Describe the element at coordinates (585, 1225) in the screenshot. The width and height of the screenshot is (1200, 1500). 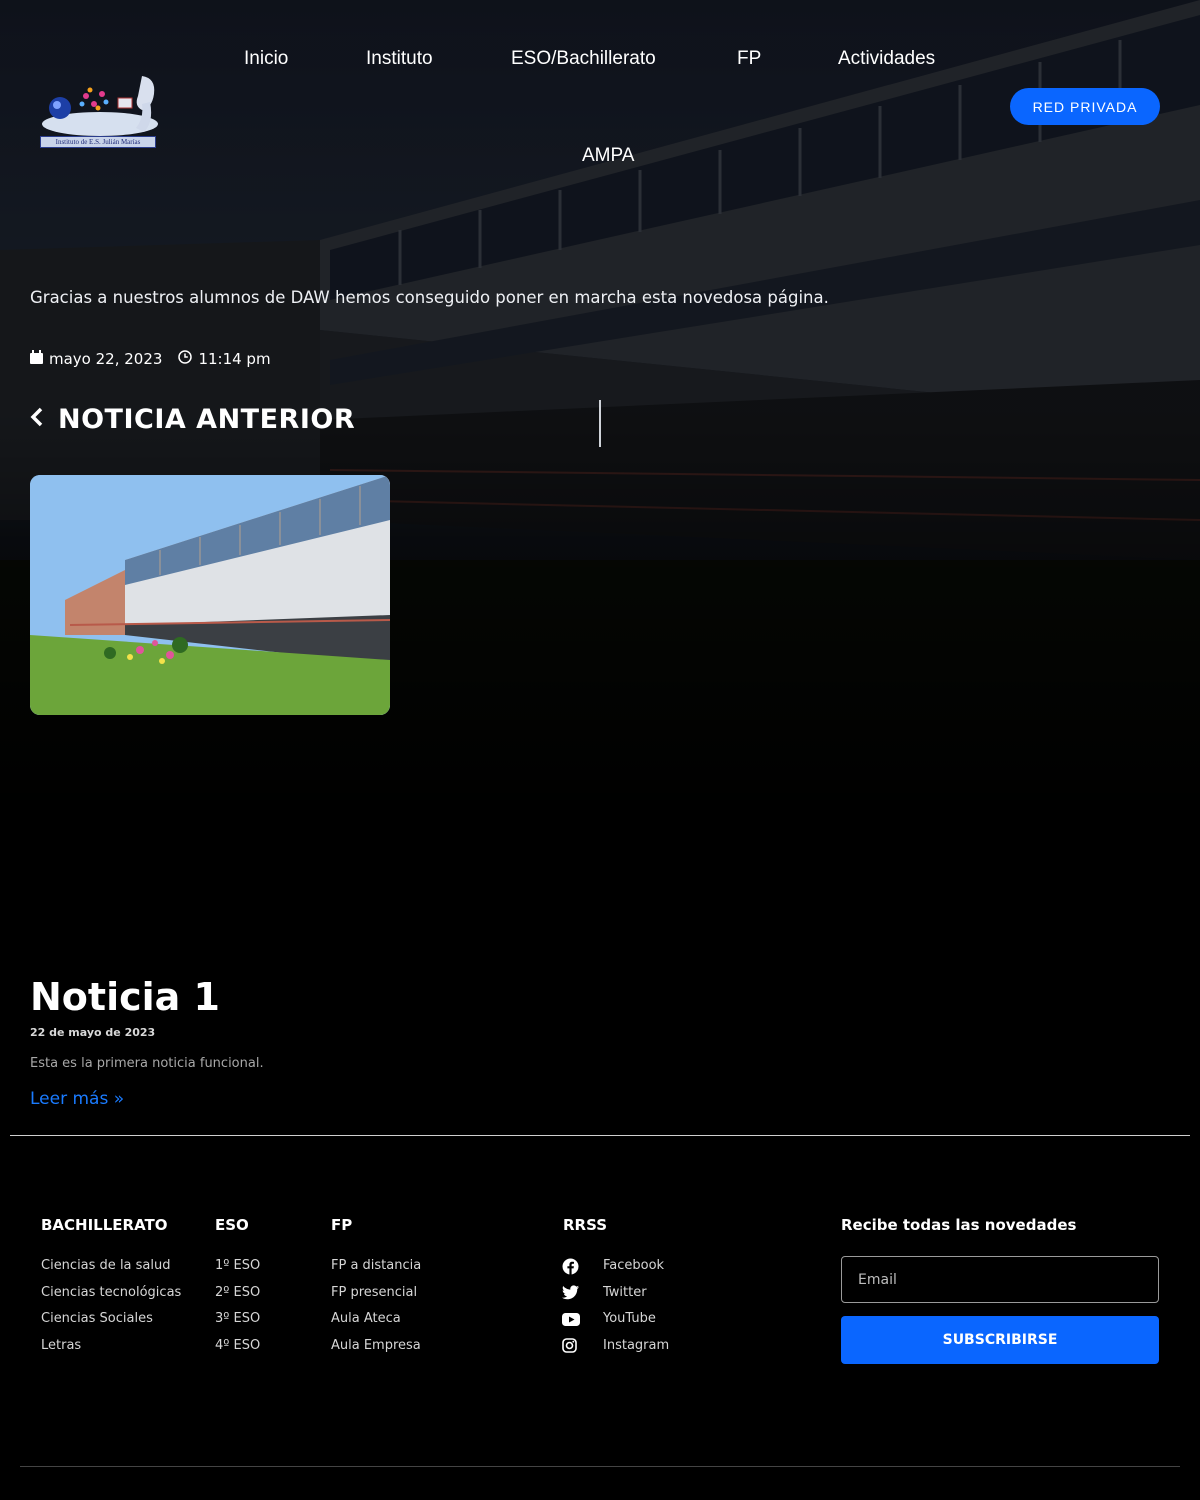
I see `footer-col-title-rrss: RRSS` at that location.